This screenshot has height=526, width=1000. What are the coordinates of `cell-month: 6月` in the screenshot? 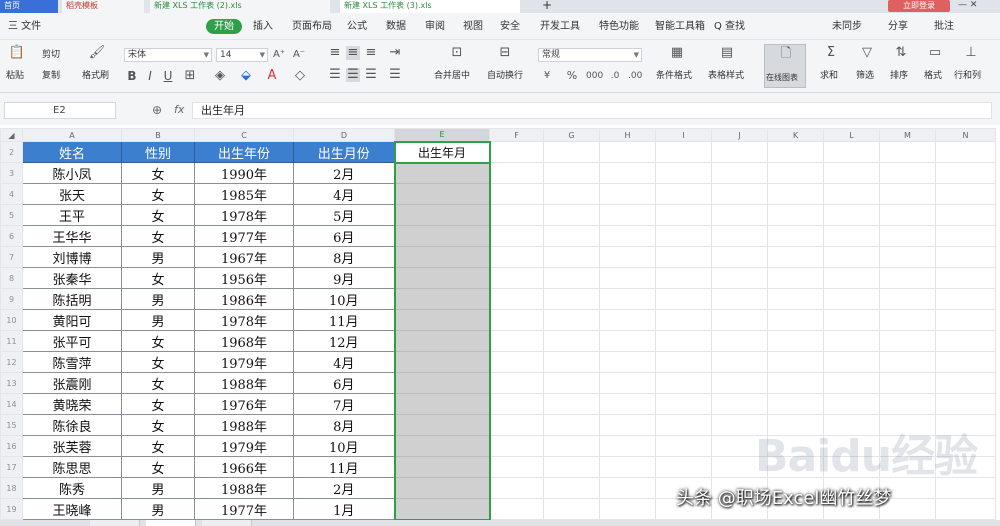 It's located at (344, 236).